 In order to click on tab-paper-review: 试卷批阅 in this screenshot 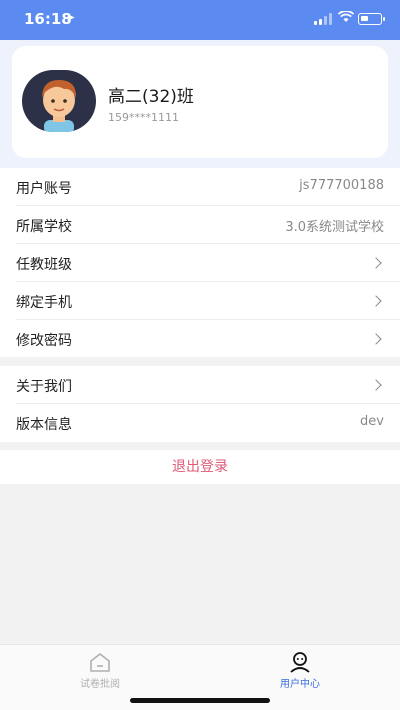, I will do `click(100, 669)`.